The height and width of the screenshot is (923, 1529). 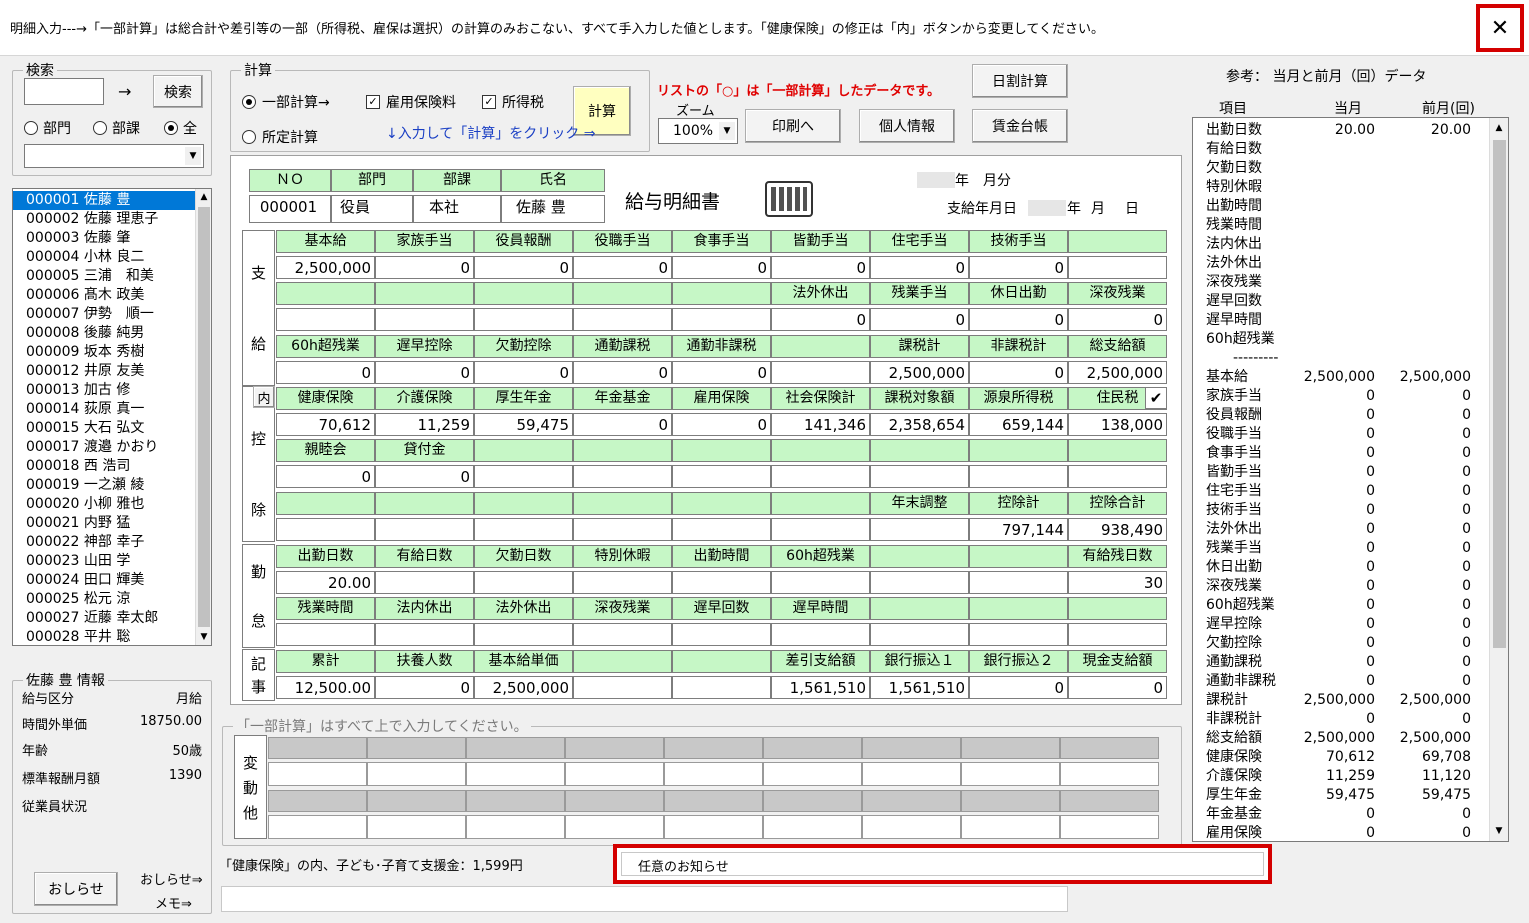 What do you see at coordinates (104, 333) in the screenshot?
I see `employee-list-item: 000008 後藤 純男` at bounding box center [104, 333].